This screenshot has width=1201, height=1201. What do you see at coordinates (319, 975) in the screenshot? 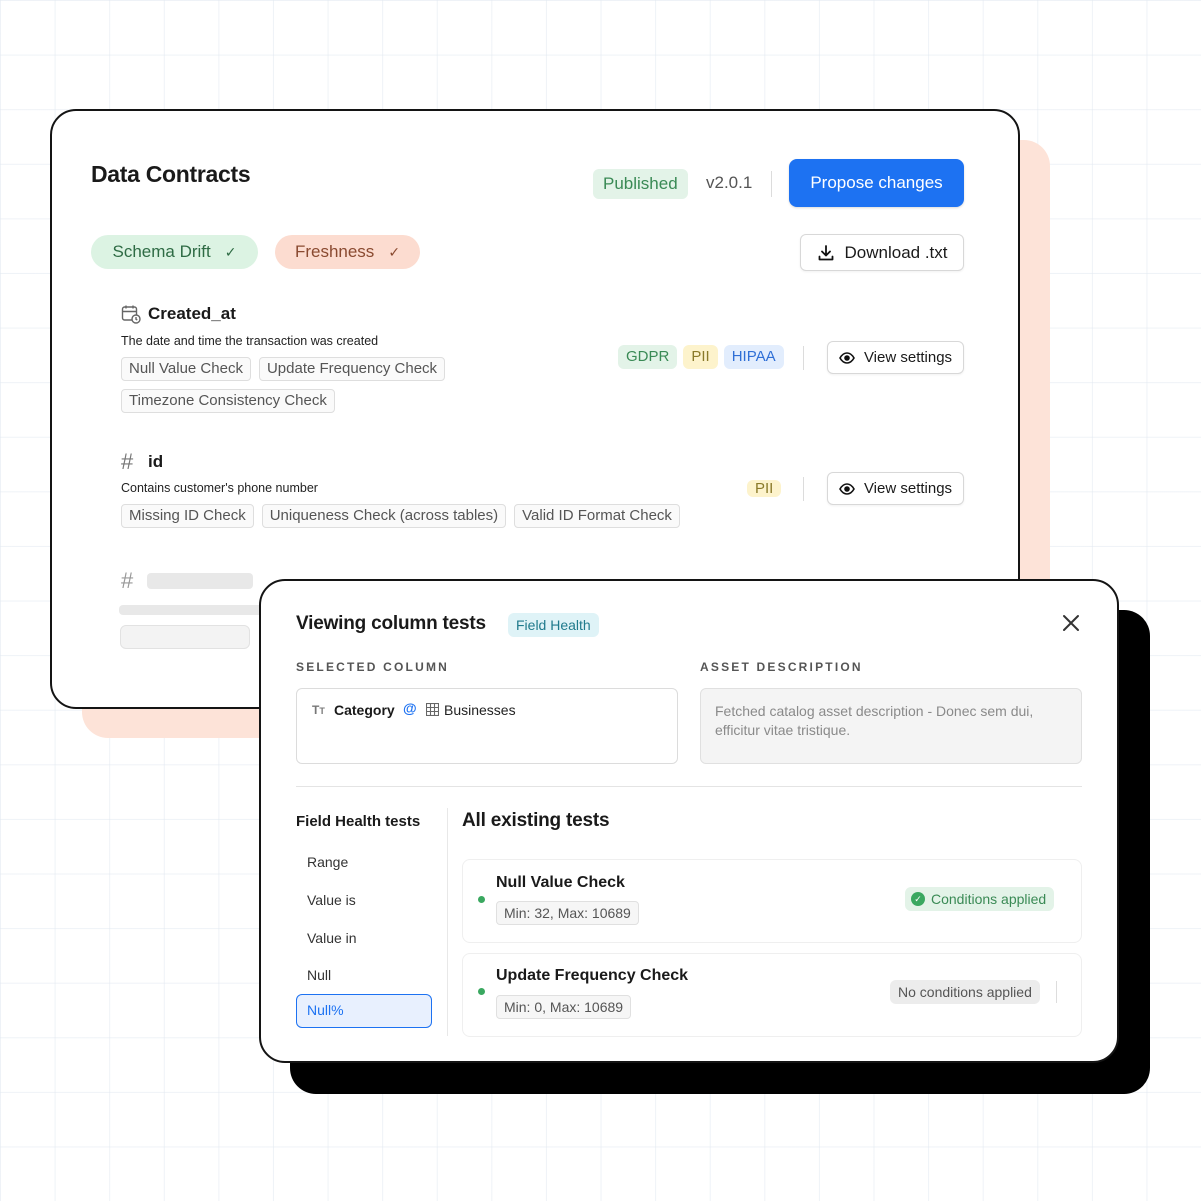
I see `sidebar-item-null: Null` at bounding box center [319, 975].